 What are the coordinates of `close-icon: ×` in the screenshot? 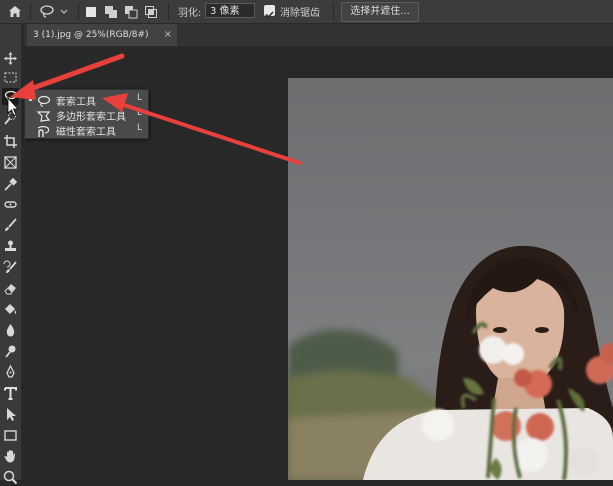 It's located at (168, 35).